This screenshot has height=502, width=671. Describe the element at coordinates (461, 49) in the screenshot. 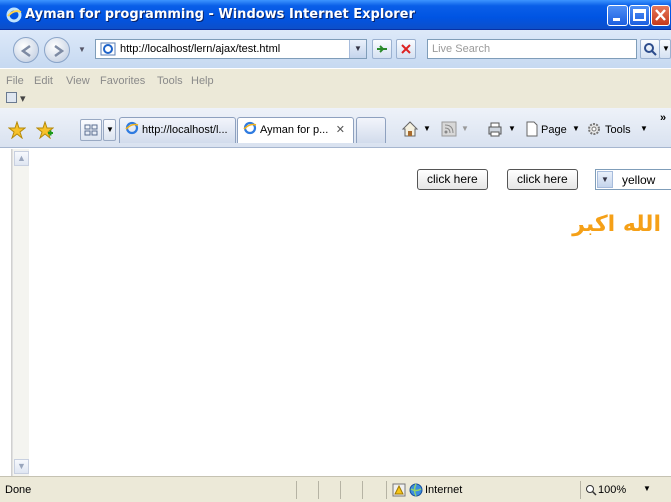

I see `search-input: Live Search` at that location.